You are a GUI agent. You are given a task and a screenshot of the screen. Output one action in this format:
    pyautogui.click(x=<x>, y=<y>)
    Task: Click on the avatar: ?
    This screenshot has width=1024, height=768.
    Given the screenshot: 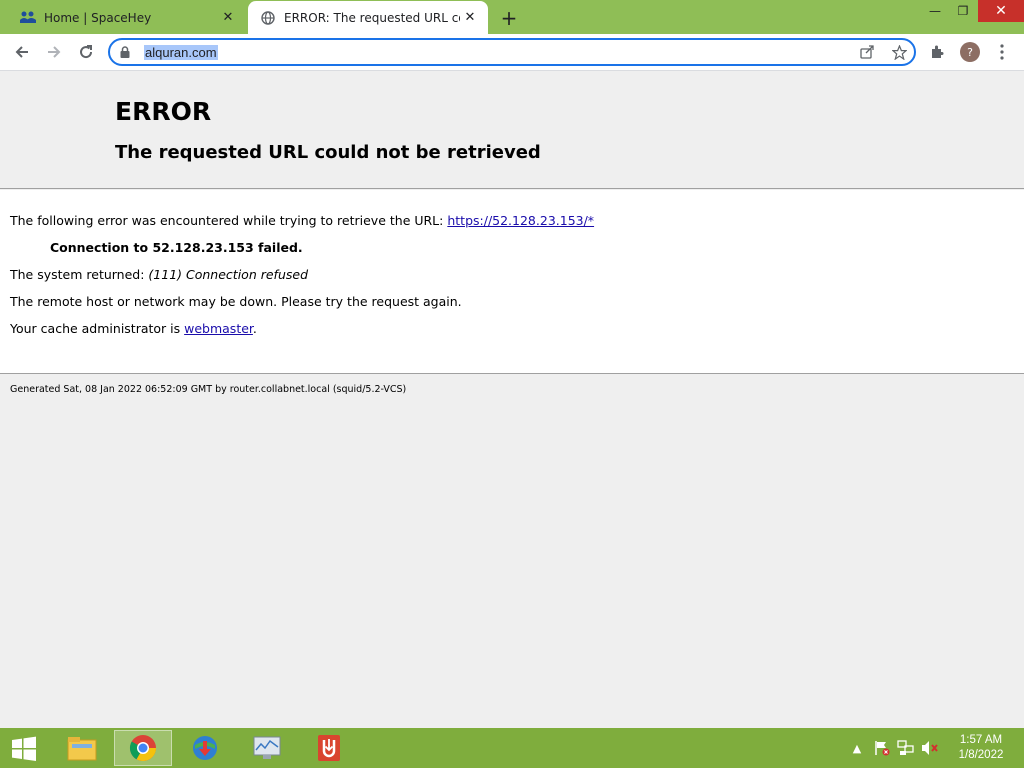 What is the action you would take?
    pyautogui.click(x=970, y=52)
    